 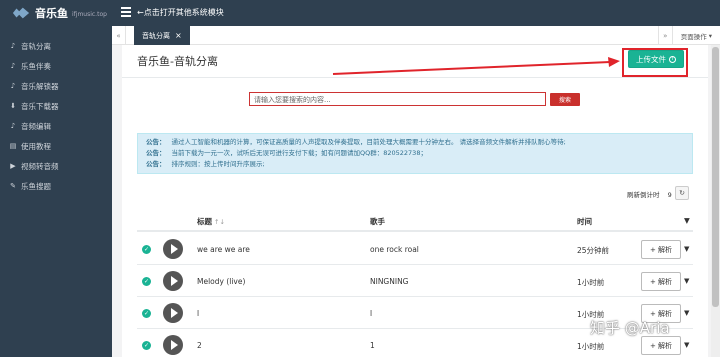 I want to click on sidebar-item-tutorial: ▤ 使用教程, so click(x=56, y=146).